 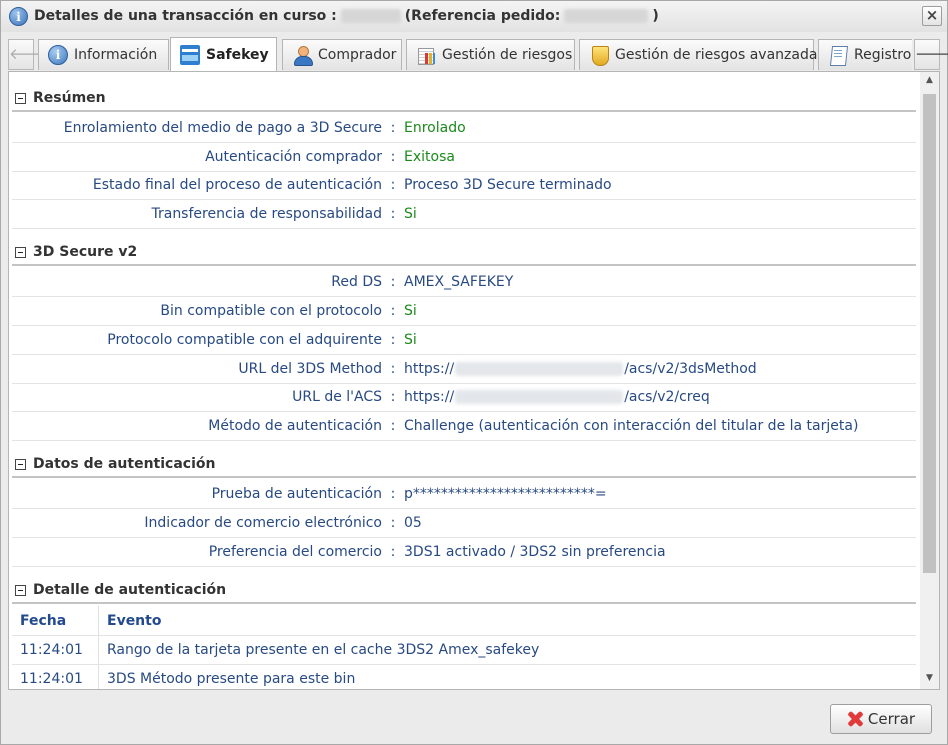 What do you see at coordinates (507, 55) in the screenshot?
I see `tab-label: Gestión de riesgos` at bounding box center [507, 55].